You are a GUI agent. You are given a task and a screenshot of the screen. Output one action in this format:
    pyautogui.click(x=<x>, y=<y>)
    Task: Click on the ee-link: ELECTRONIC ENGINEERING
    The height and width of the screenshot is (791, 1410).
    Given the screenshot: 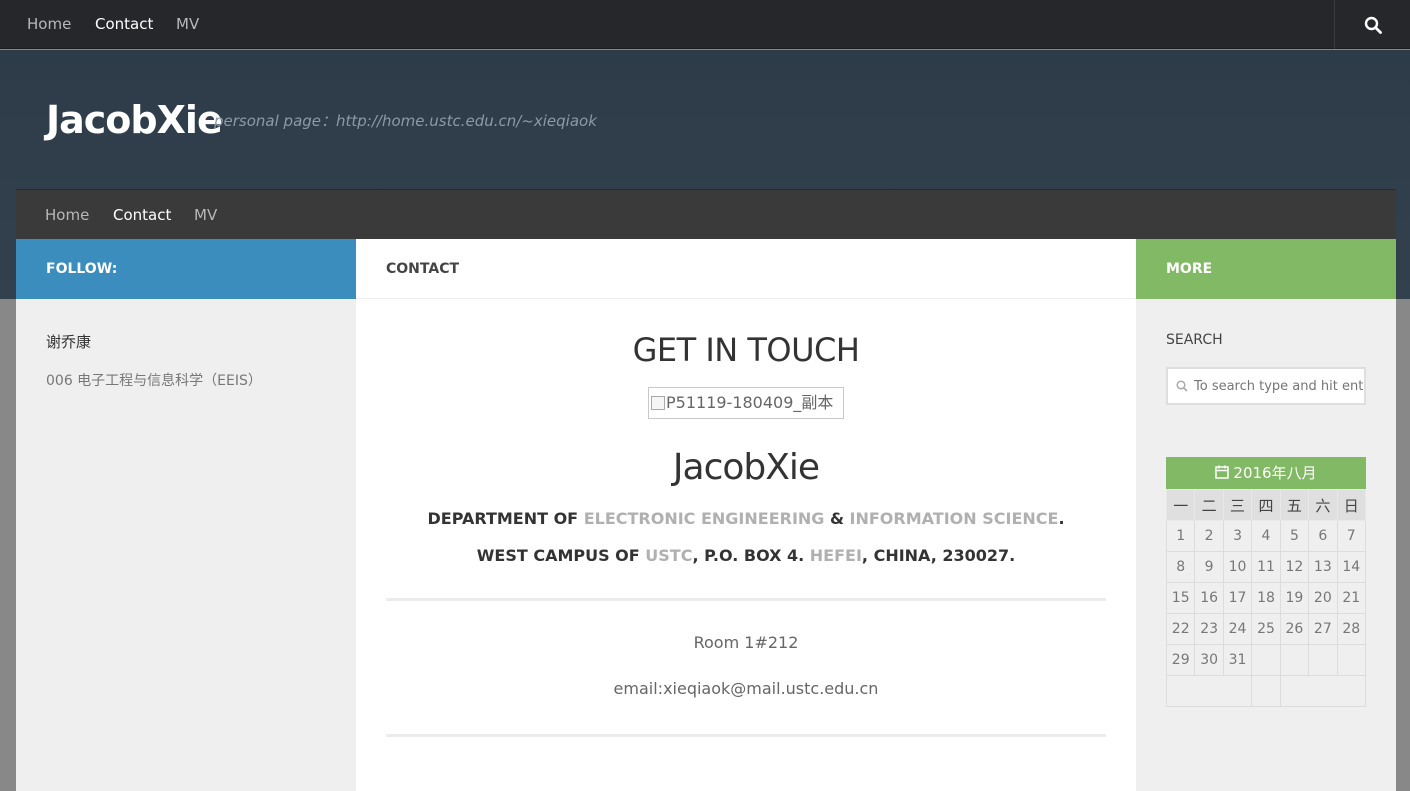 What is the action you would take?
    pyautogui.click(x=704, y=518)
    